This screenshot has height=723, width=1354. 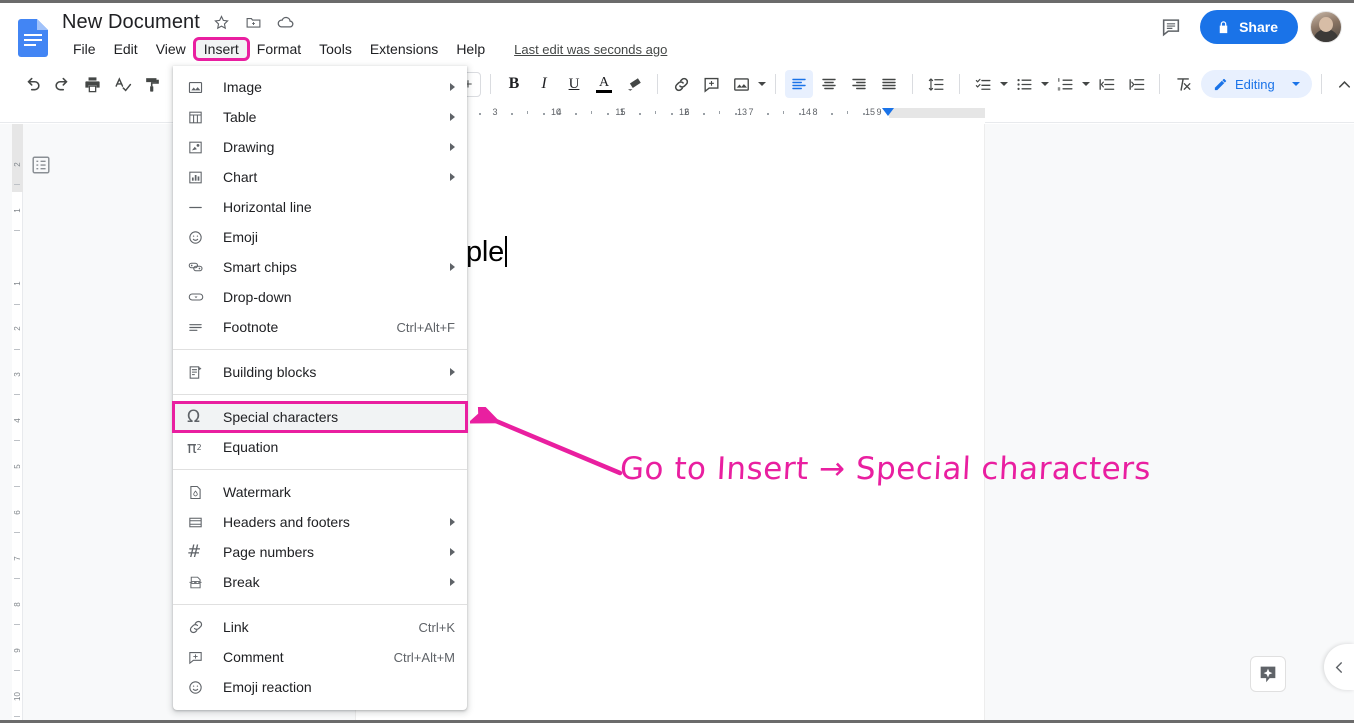 I want to click on menu-help: Help, so click(x=470, y=49).